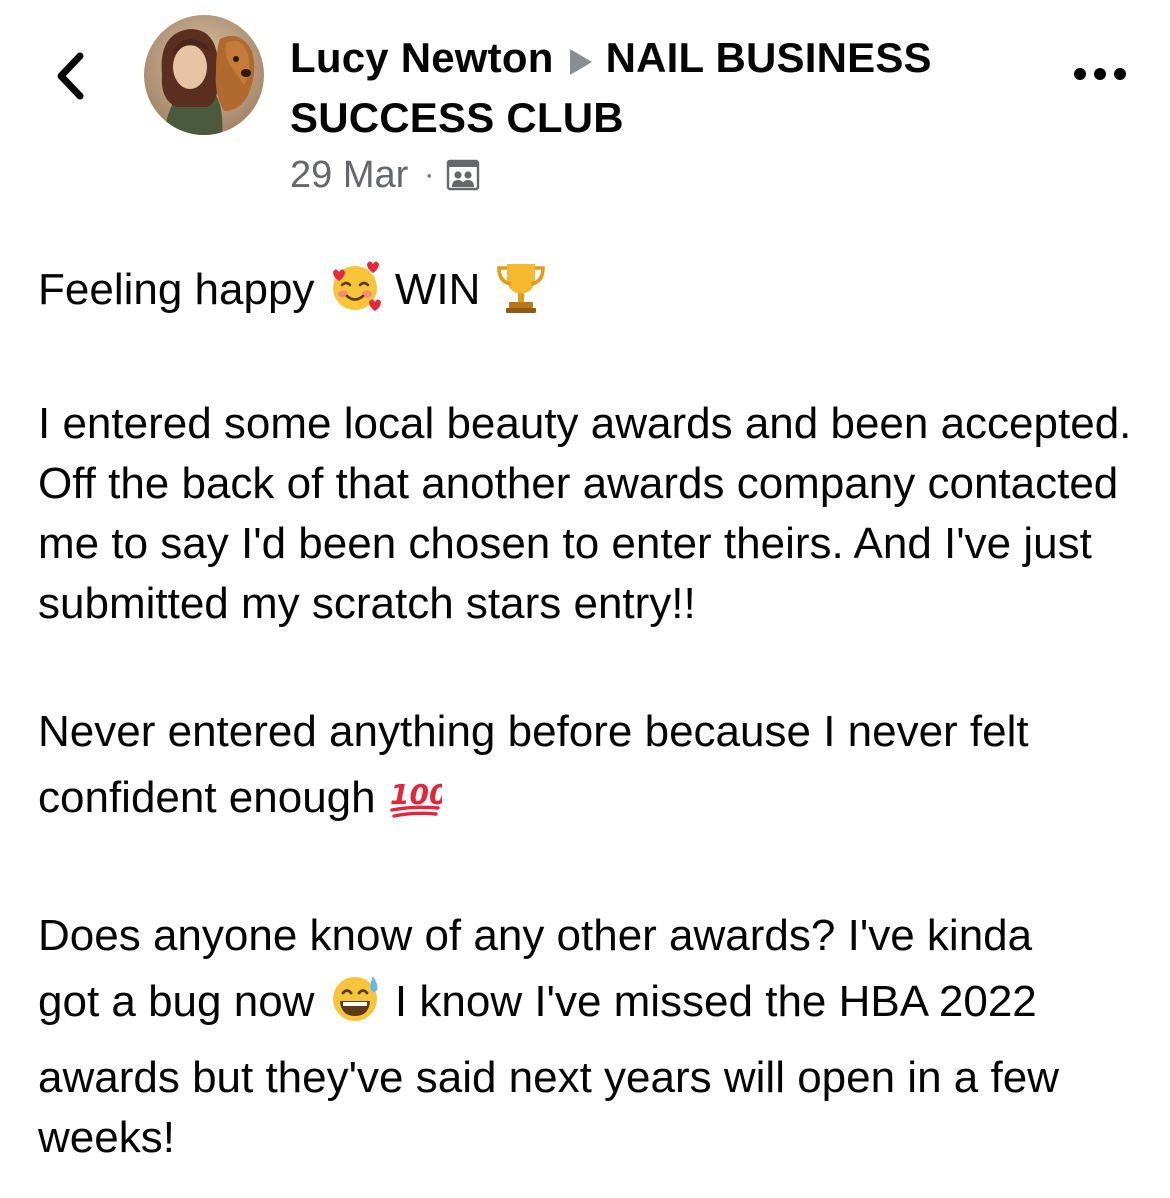 This screenshot has width=1170, height=1198. I want to click on group-members-icon, so click(463, 175).